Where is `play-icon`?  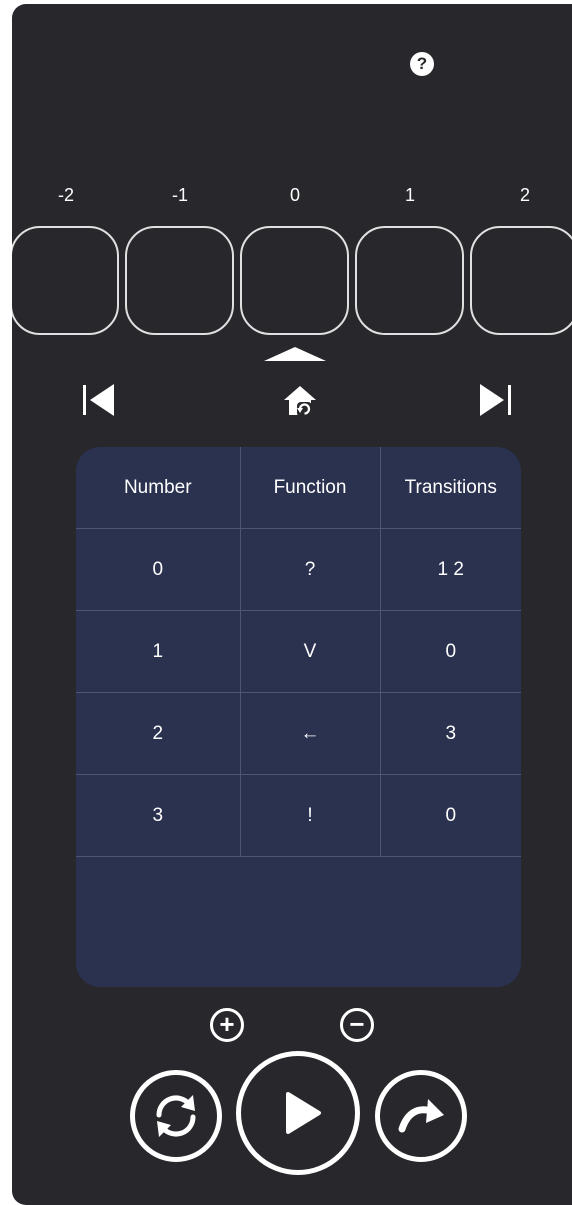
play-icon is located at coordinates (303, 1113).